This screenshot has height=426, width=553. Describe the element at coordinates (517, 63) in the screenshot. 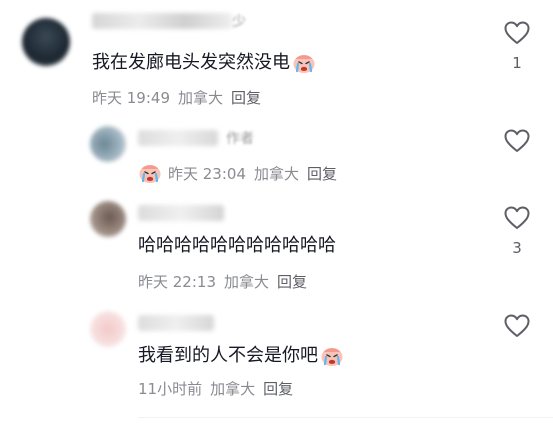

I see `like-count: 1` at that location.